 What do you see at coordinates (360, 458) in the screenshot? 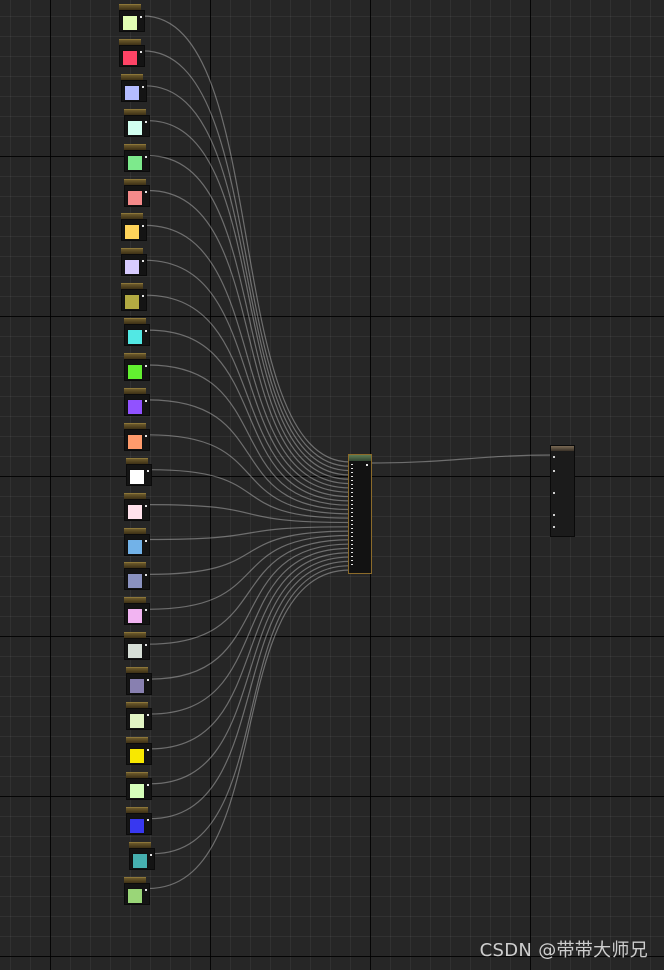
I see `make-array-node-header` at bounding box center [360, 458].